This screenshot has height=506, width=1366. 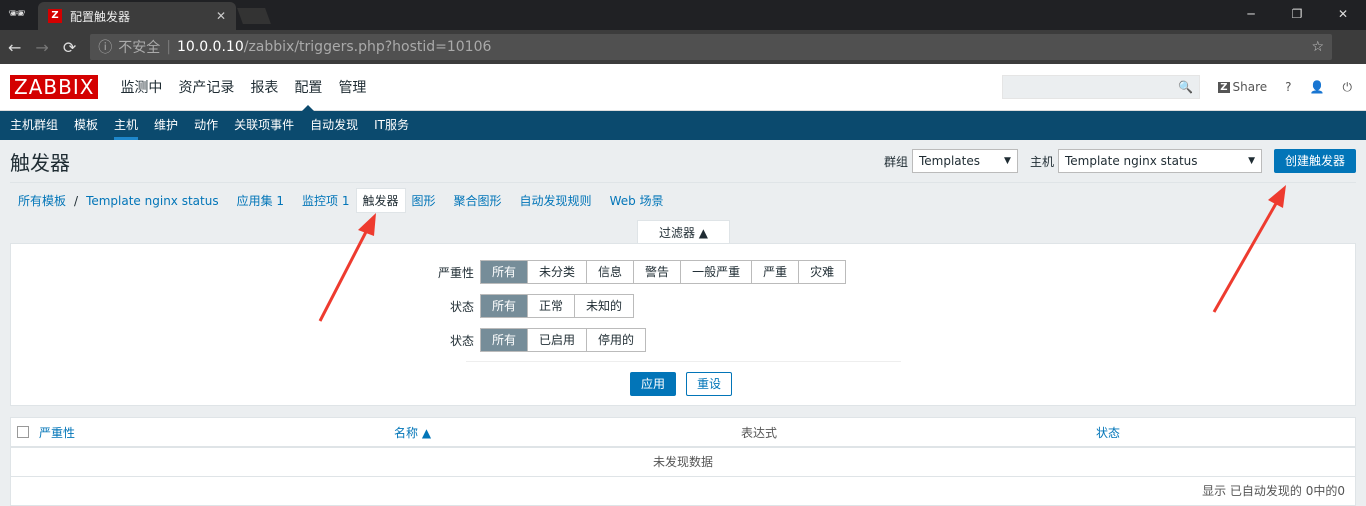 I want to click on state-label: 状态, so click(x=461, y=306).